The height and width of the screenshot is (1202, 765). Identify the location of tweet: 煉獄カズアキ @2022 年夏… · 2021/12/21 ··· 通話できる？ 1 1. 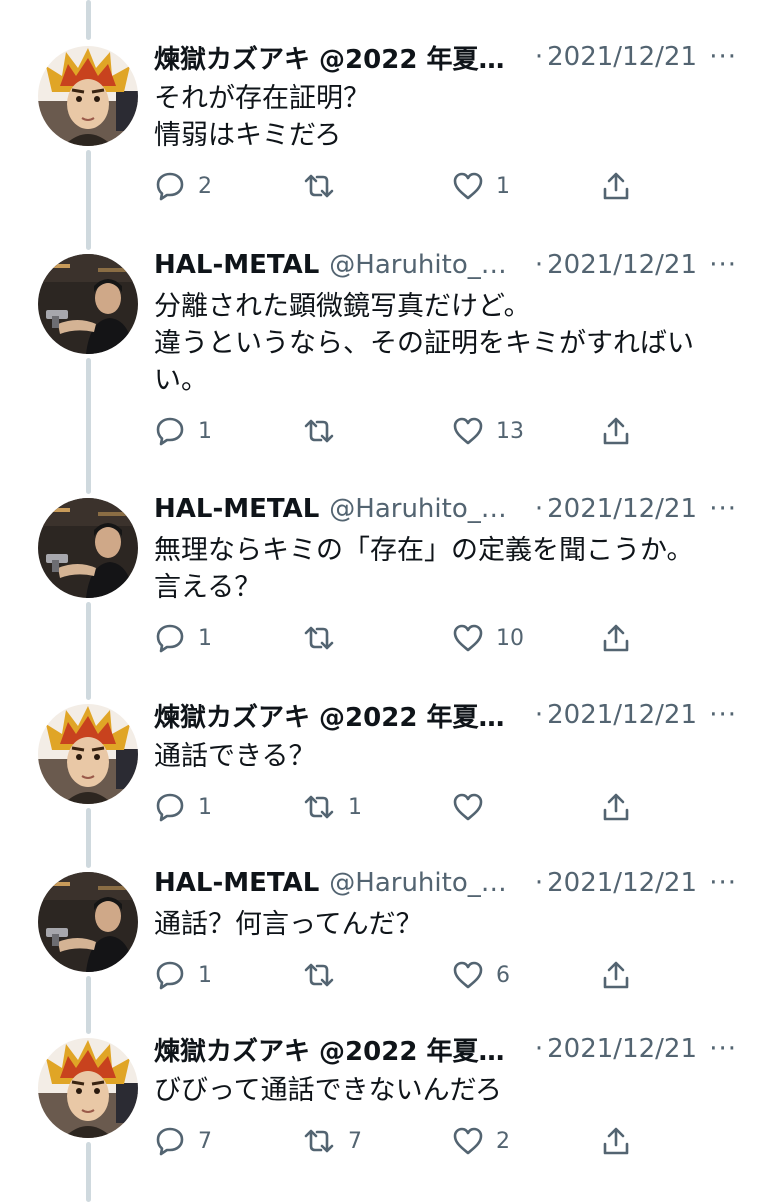
(382, 782).